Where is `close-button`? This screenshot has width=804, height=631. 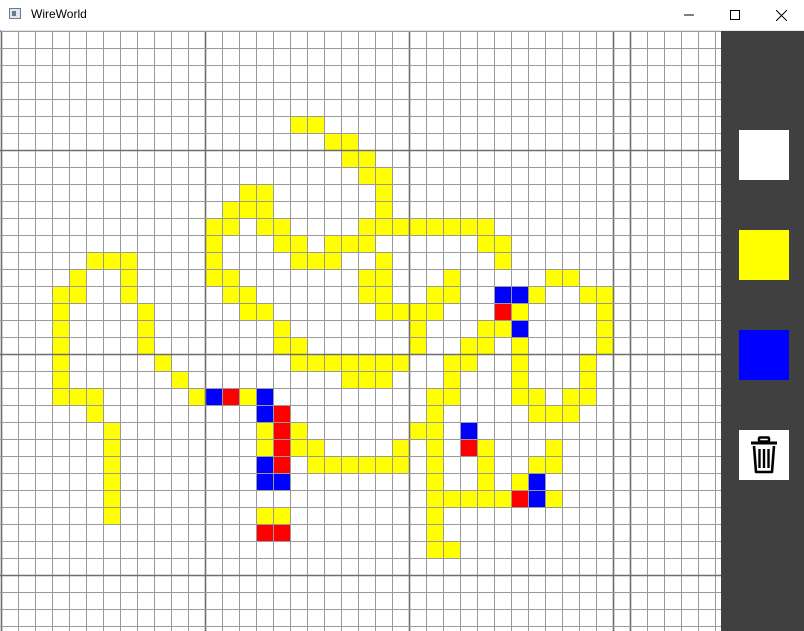 close-button is located at coordinates (781, 15).